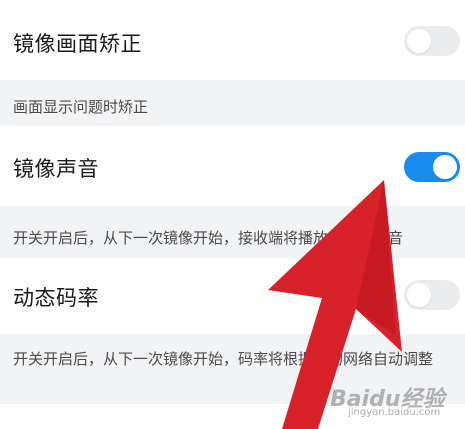 This screenshot has height=429, width=465. What do you see at coordinates (395, 402) in the screenshot?
I see `baidu-watermark: Baidu经验 jingyan.baidu.com` at bounding box center [395, 402].